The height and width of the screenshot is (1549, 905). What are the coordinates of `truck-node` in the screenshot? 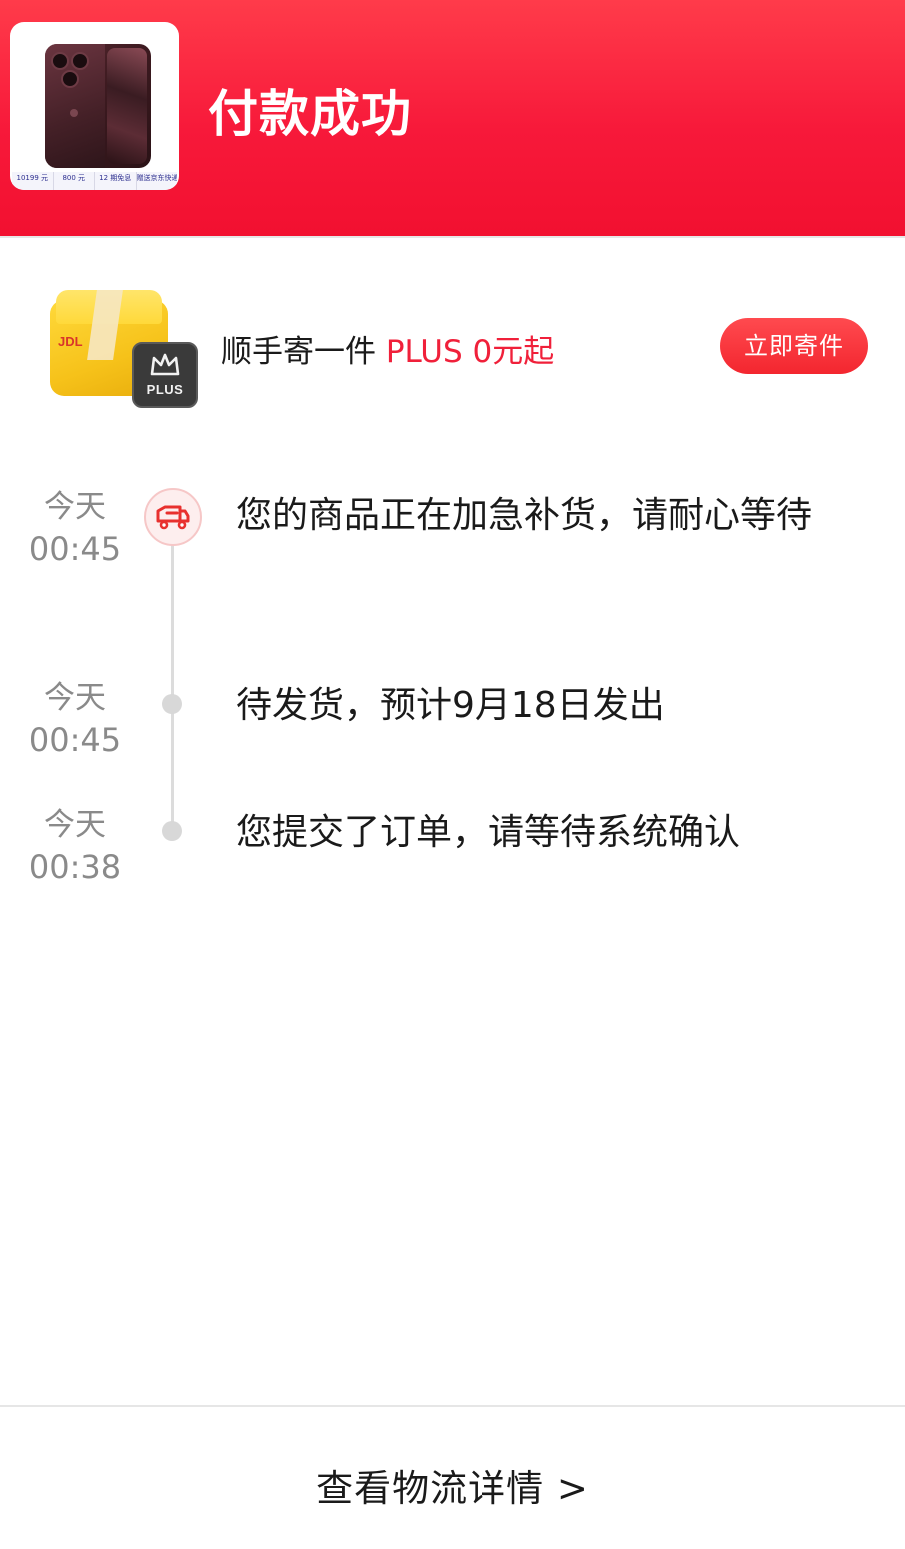 It's located at (173, 517).